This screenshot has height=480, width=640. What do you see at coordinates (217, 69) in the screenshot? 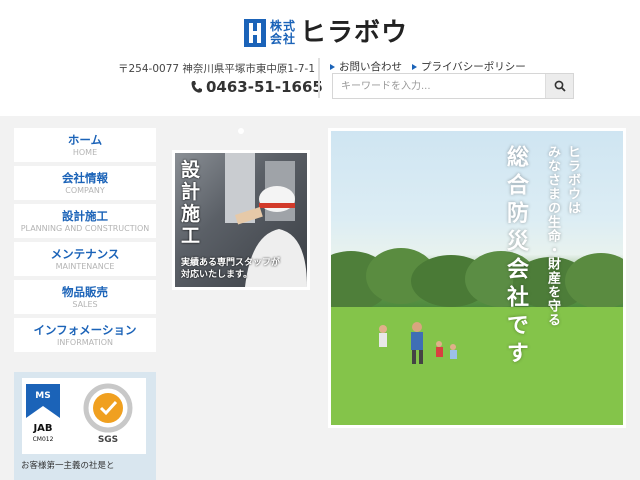
I see `company-address: 〒254-0077 神奈川県平塚市東中原1-7-1` at bounding box center [217, 69].